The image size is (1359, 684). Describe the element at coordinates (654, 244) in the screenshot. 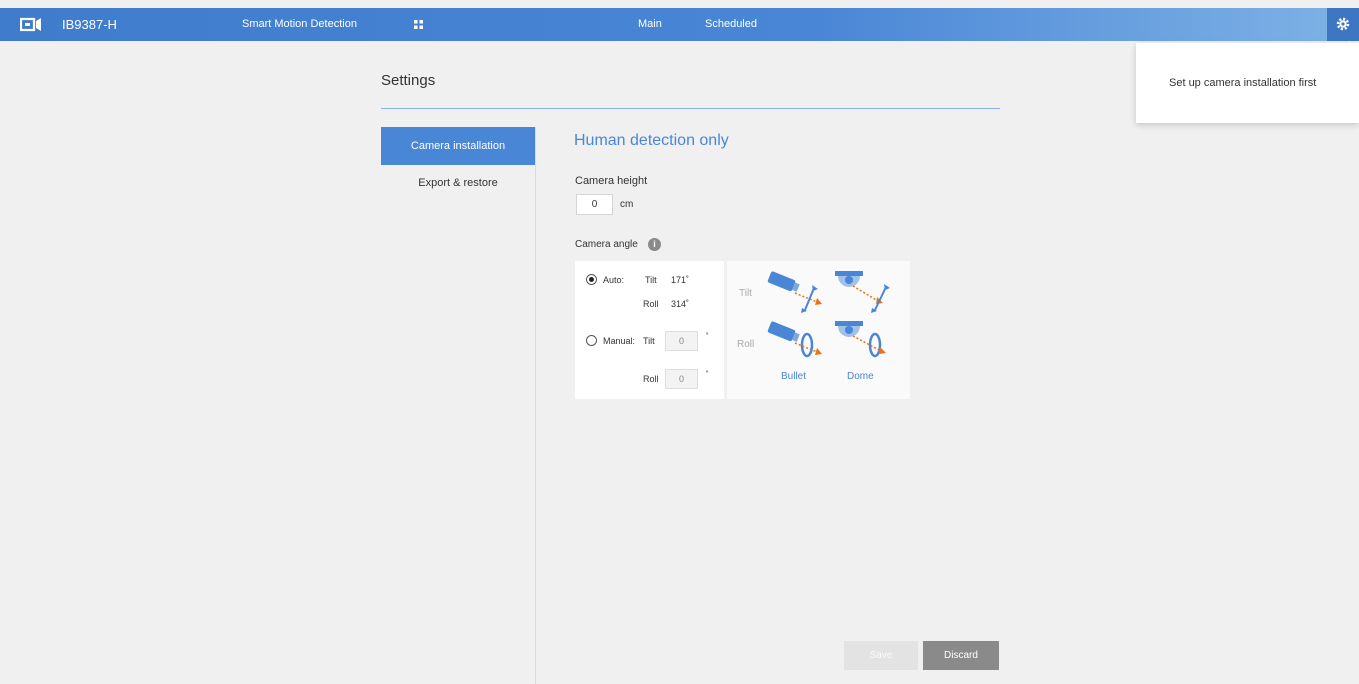

I see `info-icon: i` at that location.